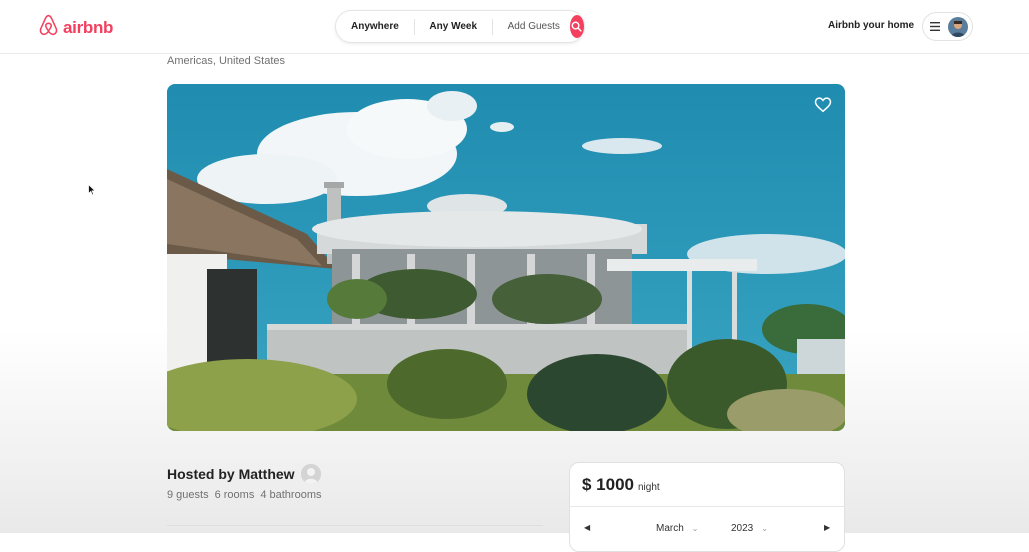 The height and width of the screenshot is (552, 1029). I want to click on favorite-button, so click(823, 107).